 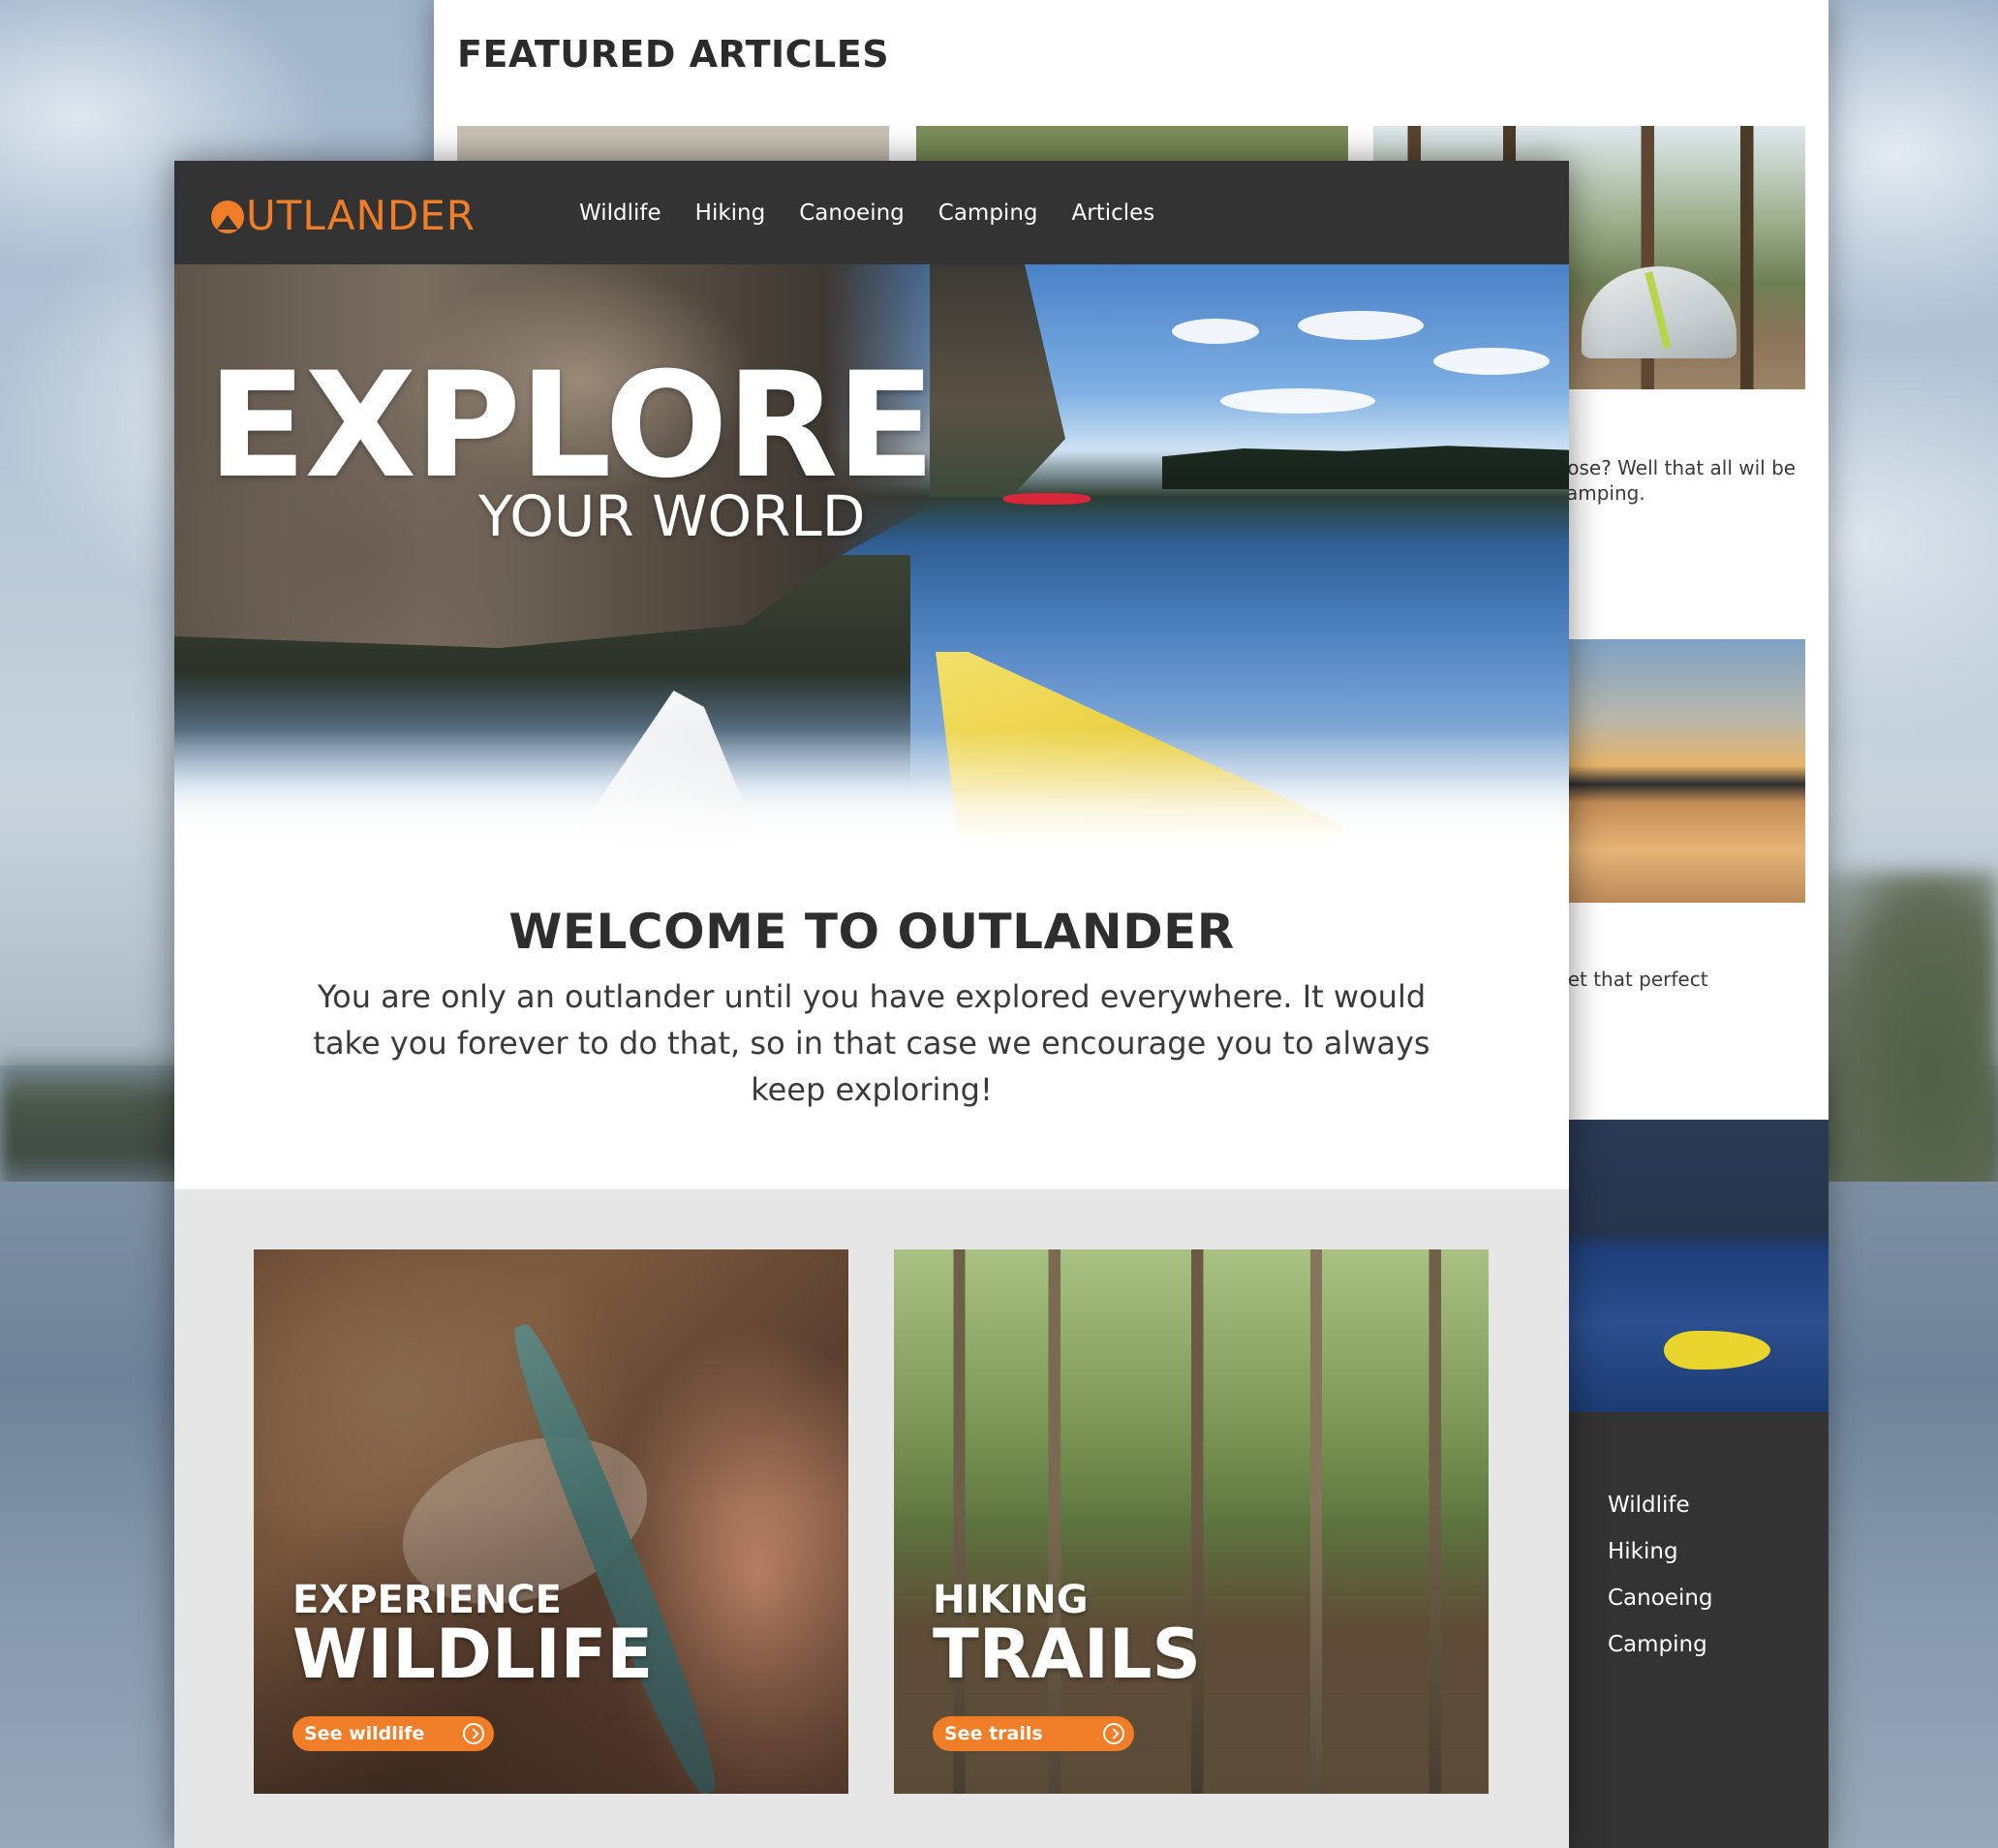 What do you see at coordinates (571, 426) in the screenshot?
I see `hero-title: EXPLORE` at bounding box center [571, 426].